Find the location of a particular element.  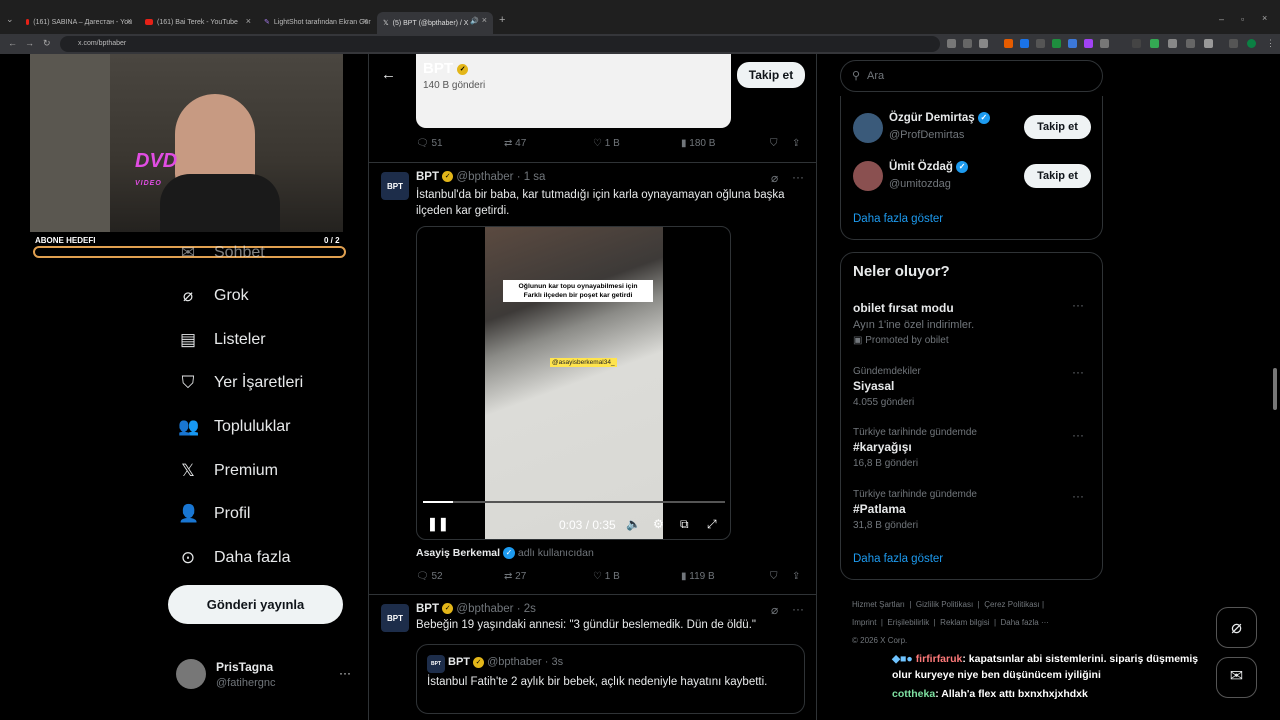

nav-lists: ▤ Listeler is located at coordinates (222, 340).